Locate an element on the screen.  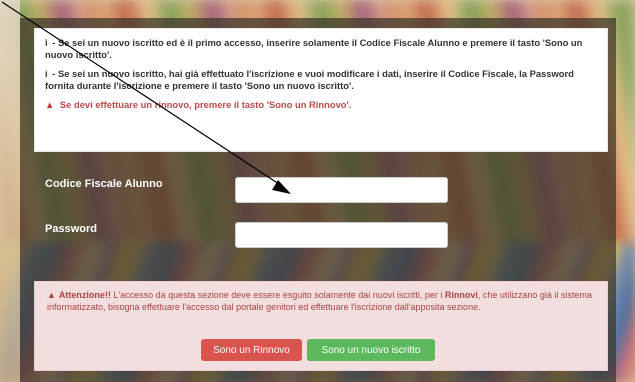
password-input is located at coordinates (341, 235).